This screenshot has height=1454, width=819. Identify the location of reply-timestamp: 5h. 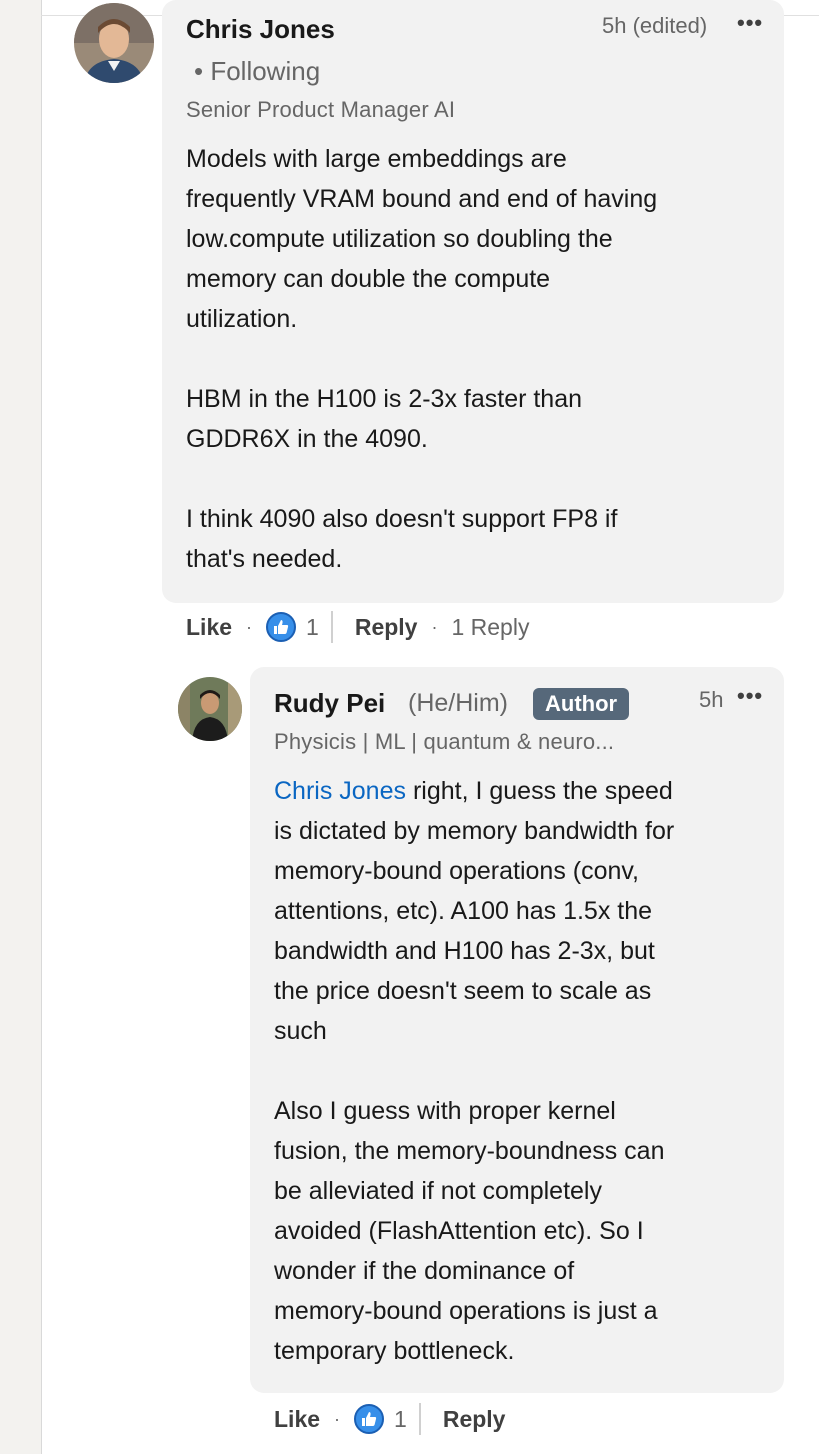
(711, 699).